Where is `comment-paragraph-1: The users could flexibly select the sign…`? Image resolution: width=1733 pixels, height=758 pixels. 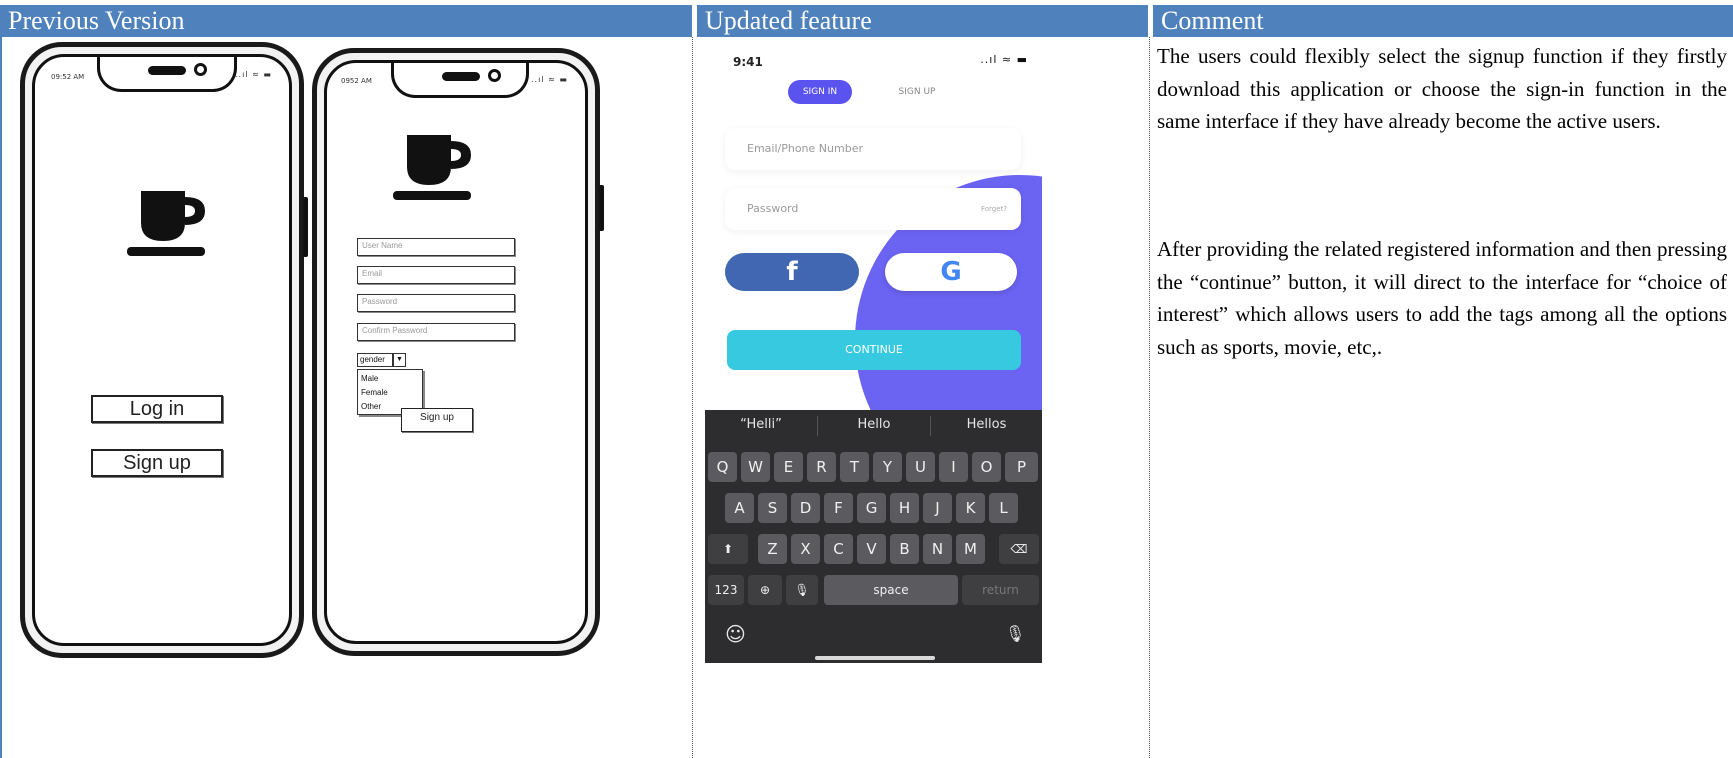
comment-paragraph-1: The users could flexibly select the sign… is located at coordinates (1442, 88).